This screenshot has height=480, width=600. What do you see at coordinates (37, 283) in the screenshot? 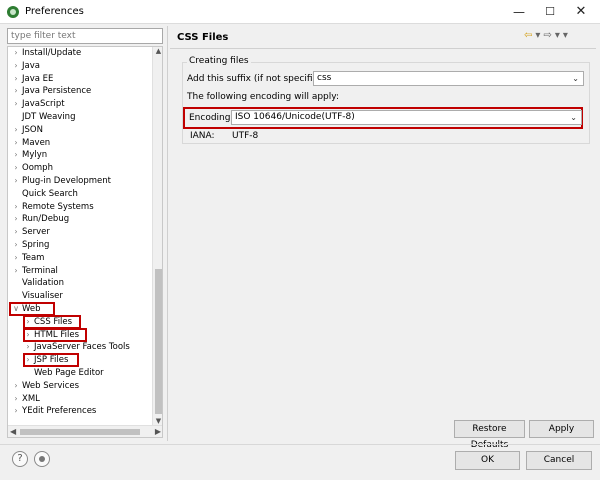
I see `tree-item: Validation` at bounding box center [37, 283].